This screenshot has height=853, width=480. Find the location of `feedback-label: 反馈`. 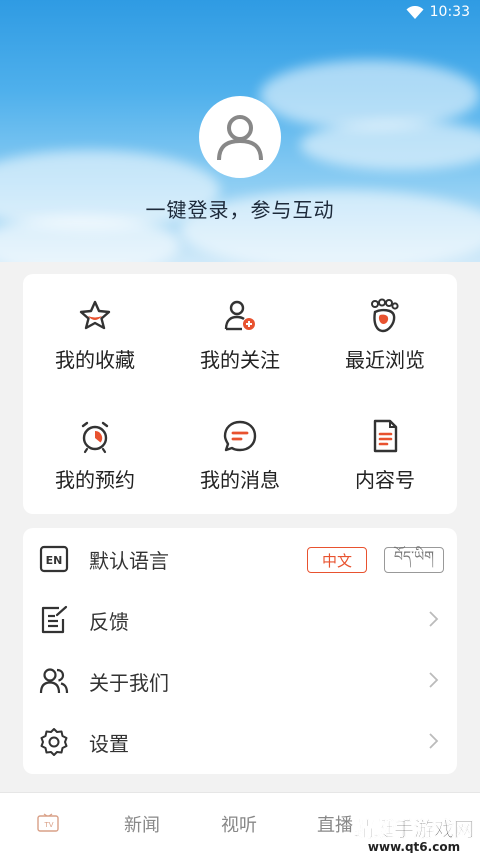

feedback-label: 反馈 is located at coordinates (109, 622).